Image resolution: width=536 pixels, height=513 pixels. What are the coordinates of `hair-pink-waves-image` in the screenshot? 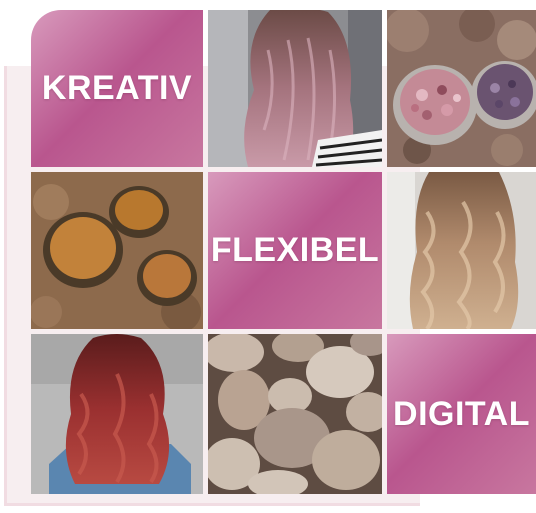 It's located at (295, 88).